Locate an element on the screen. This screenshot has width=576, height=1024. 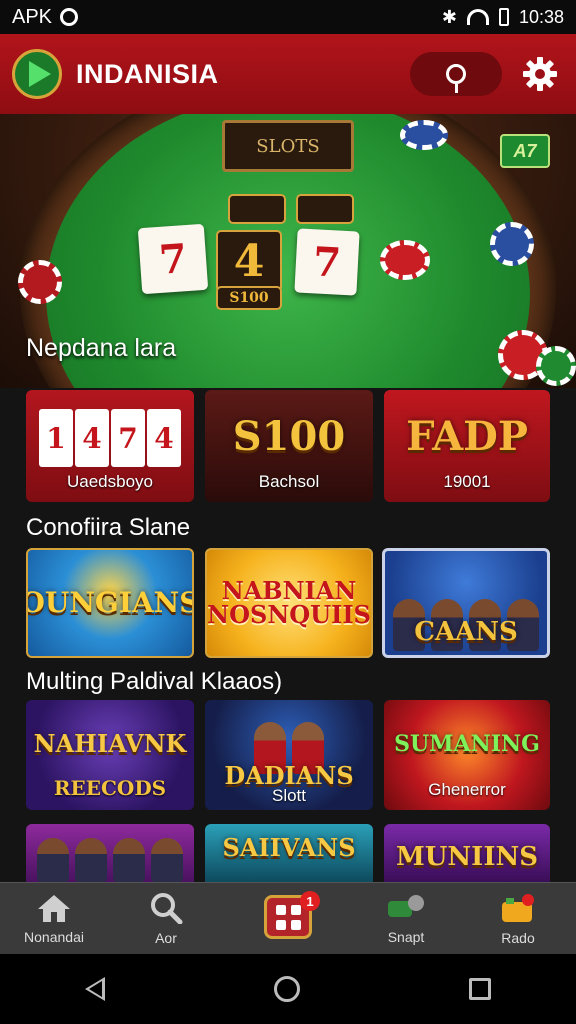
tile-art: NAHIAVNK is located at coordinates (110, 743).